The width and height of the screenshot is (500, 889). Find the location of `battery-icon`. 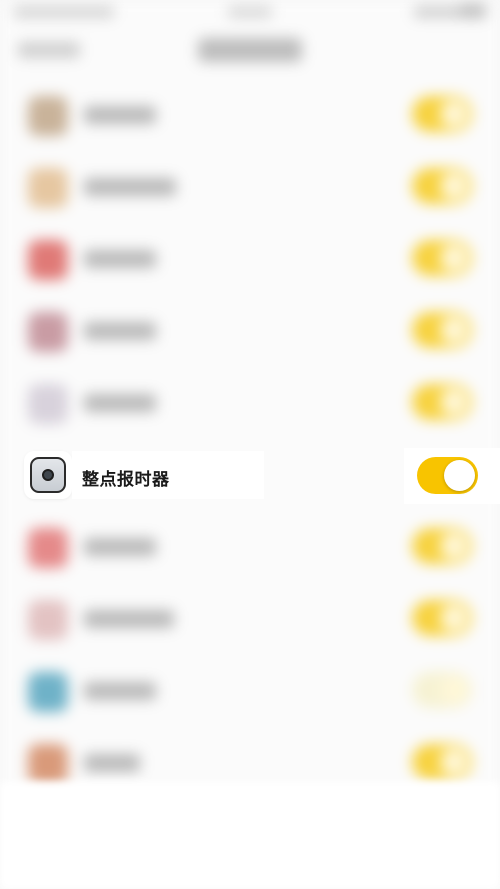

battery-icon is located at coordinates (473, 11).